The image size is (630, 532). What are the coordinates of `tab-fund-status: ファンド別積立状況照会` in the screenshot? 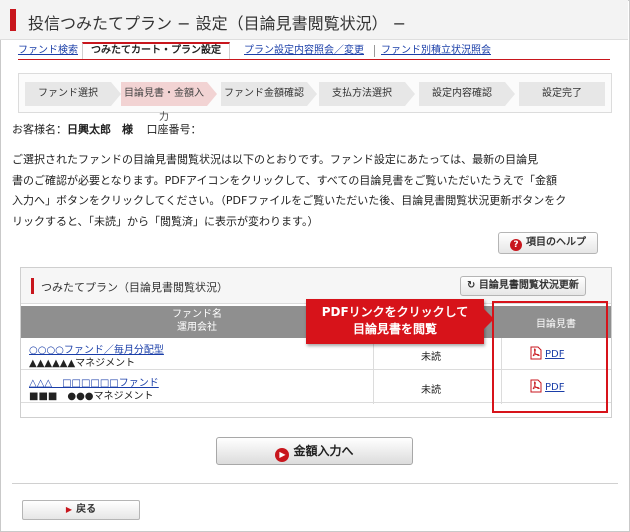 It's located at (436, 51).